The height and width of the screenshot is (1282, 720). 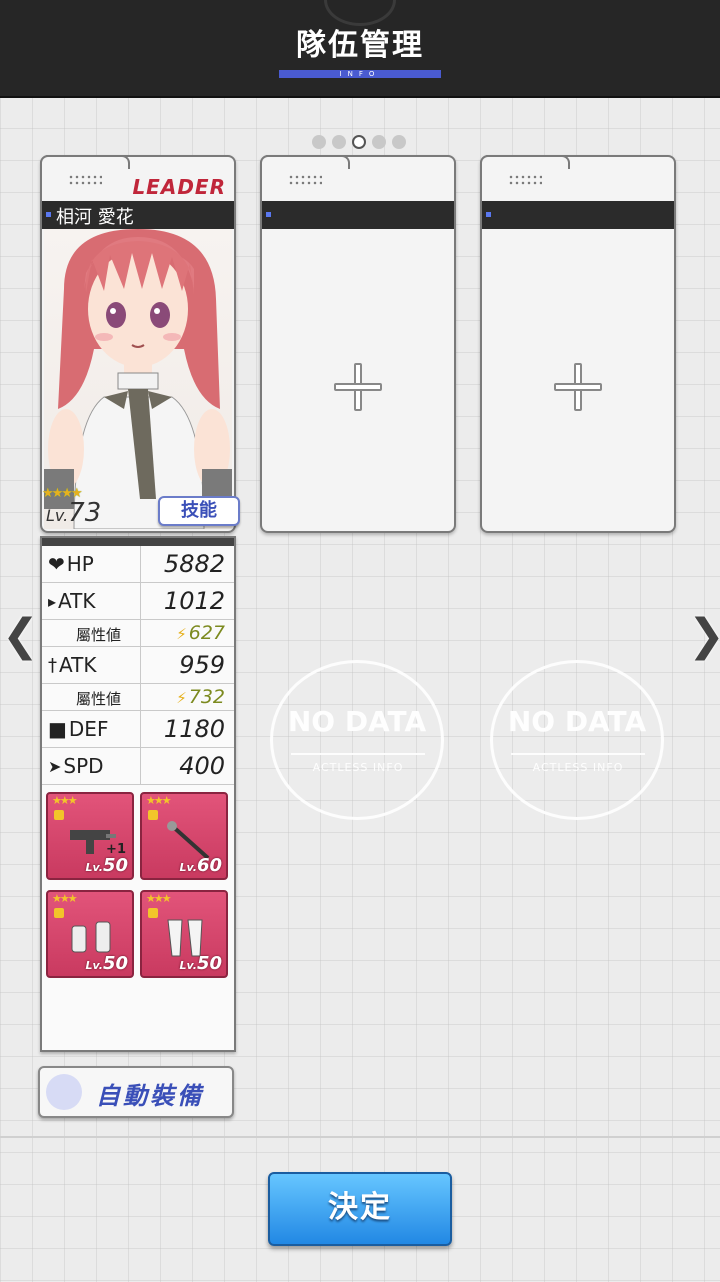 What do you see at coordinates (184, 729) in the screenshot?
I see `stat-value: 1180` at bounding box center [184, 729].